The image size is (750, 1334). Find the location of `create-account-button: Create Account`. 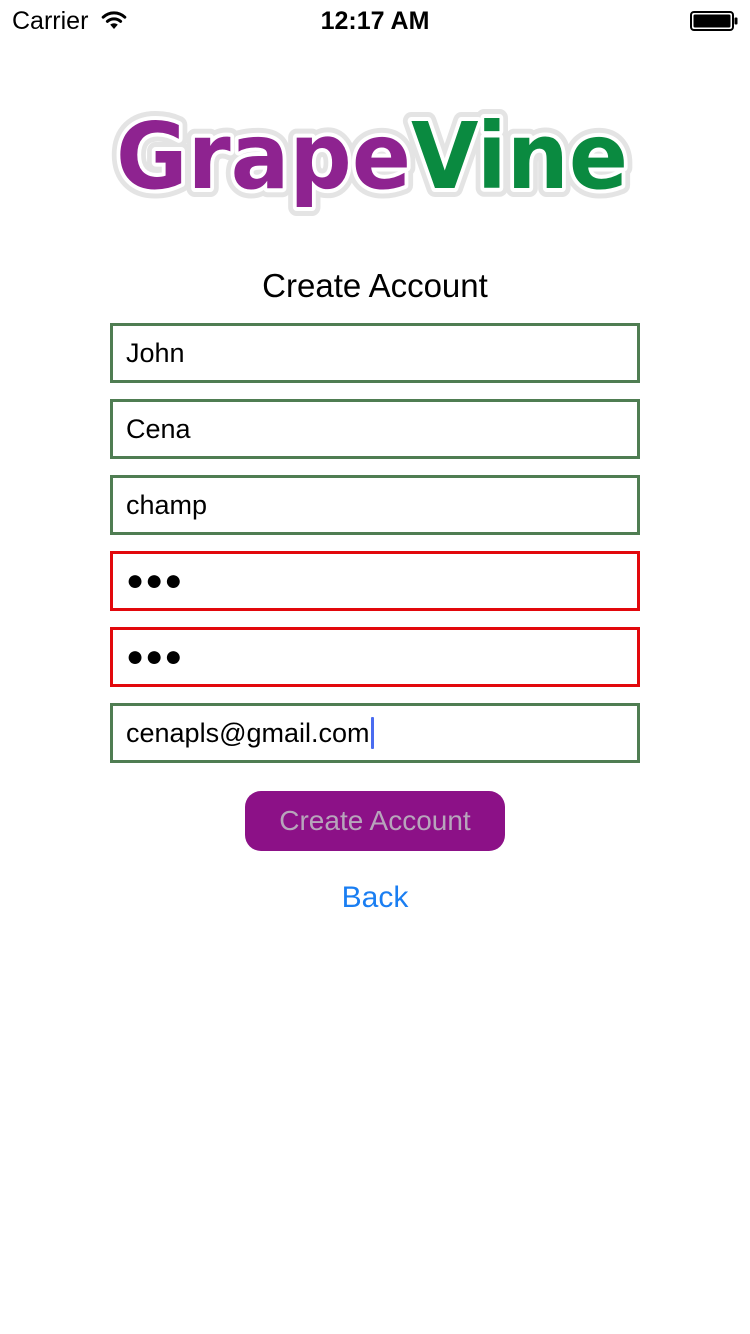

create-account-button: Create Account is located at coordinates (375, 821).